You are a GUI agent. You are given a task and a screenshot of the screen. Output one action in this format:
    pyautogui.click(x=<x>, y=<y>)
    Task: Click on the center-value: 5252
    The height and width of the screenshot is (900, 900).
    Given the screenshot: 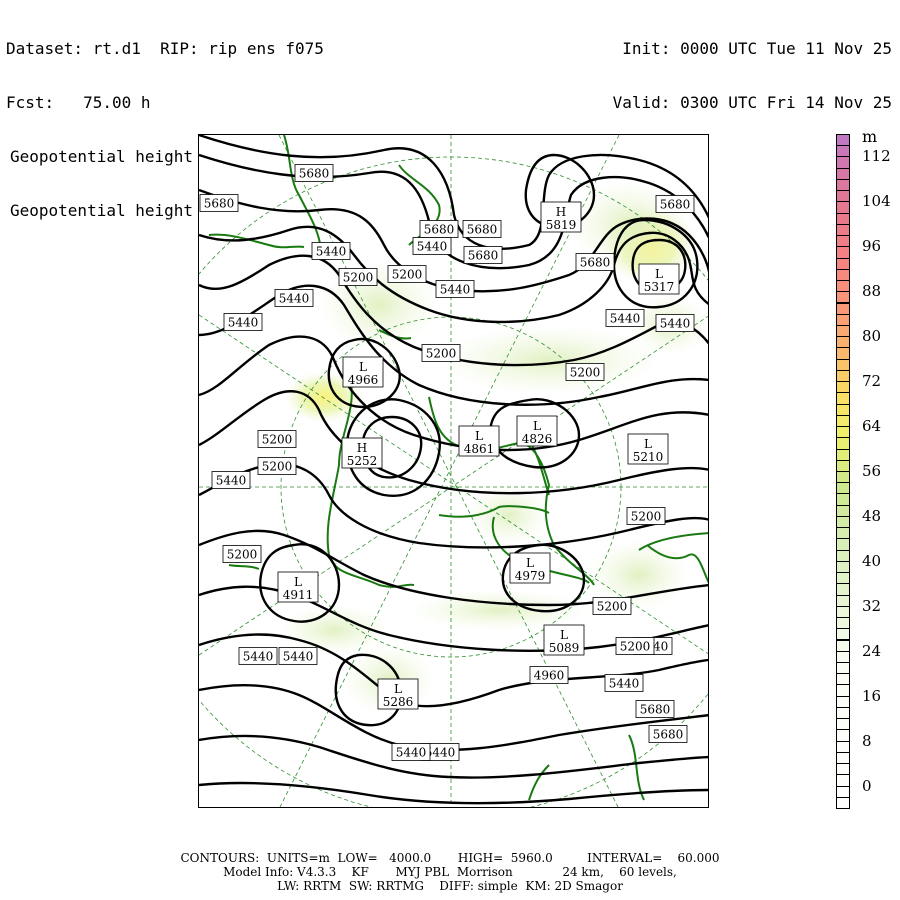 What is the action you would take?
    pyautogui.click(x=362, y=461)
    